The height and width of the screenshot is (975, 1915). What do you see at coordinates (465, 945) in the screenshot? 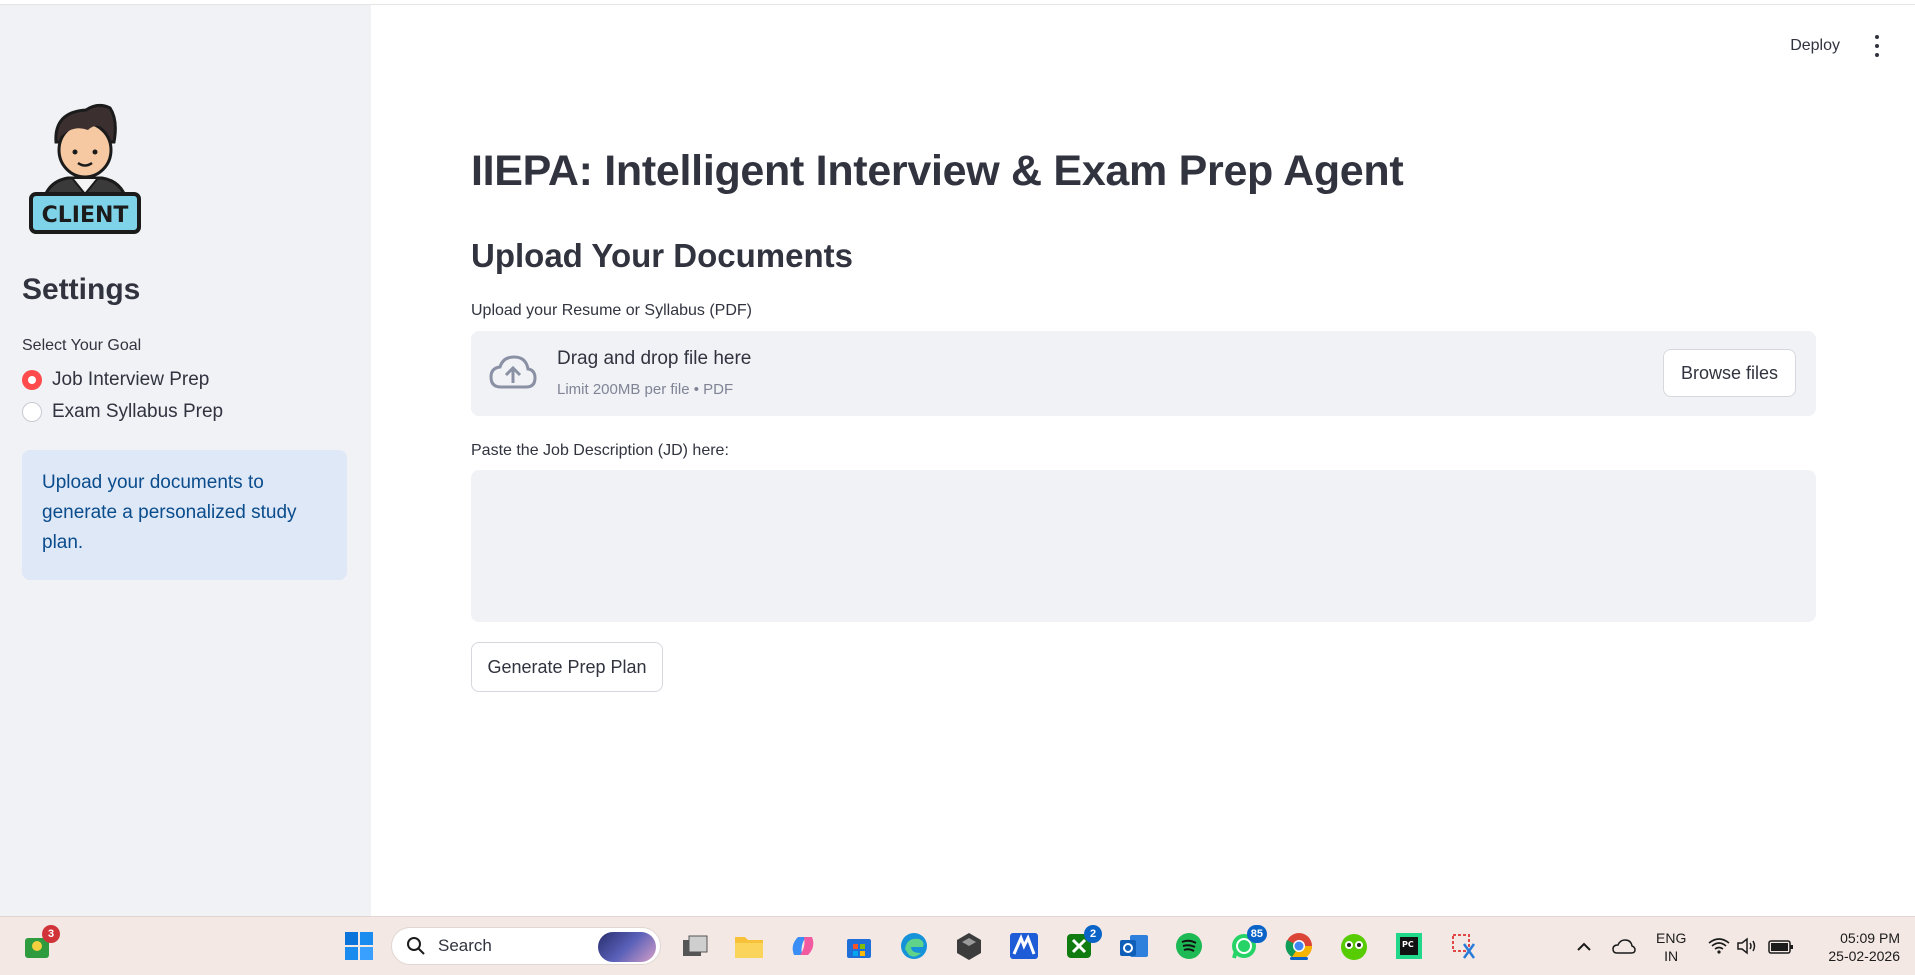
I see `search-label: Search` at bounding box center [465, 945].